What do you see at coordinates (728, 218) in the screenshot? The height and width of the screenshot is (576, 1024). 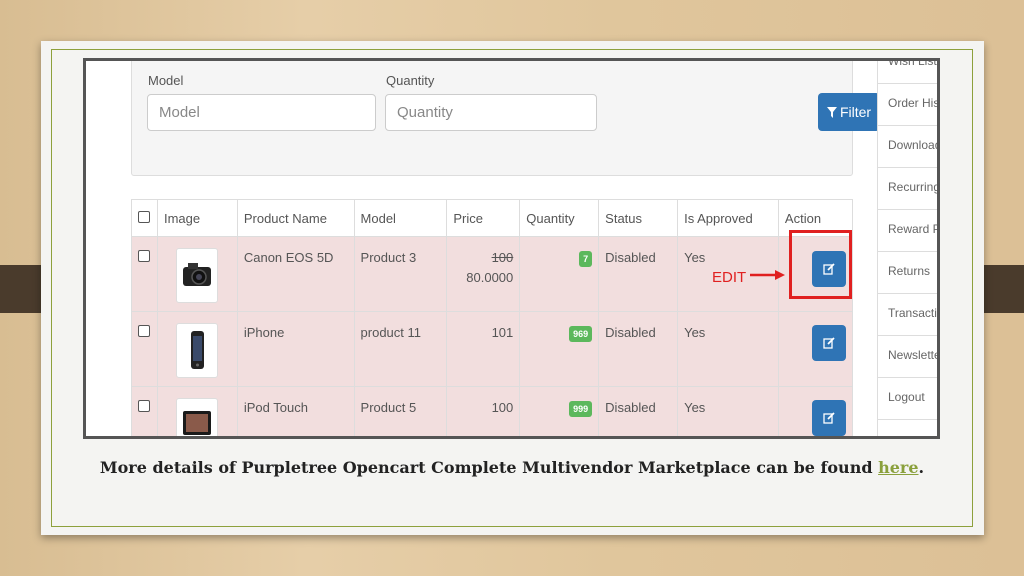 I see `header-is-approved: Is Approved` at bounding box center [728, 218].